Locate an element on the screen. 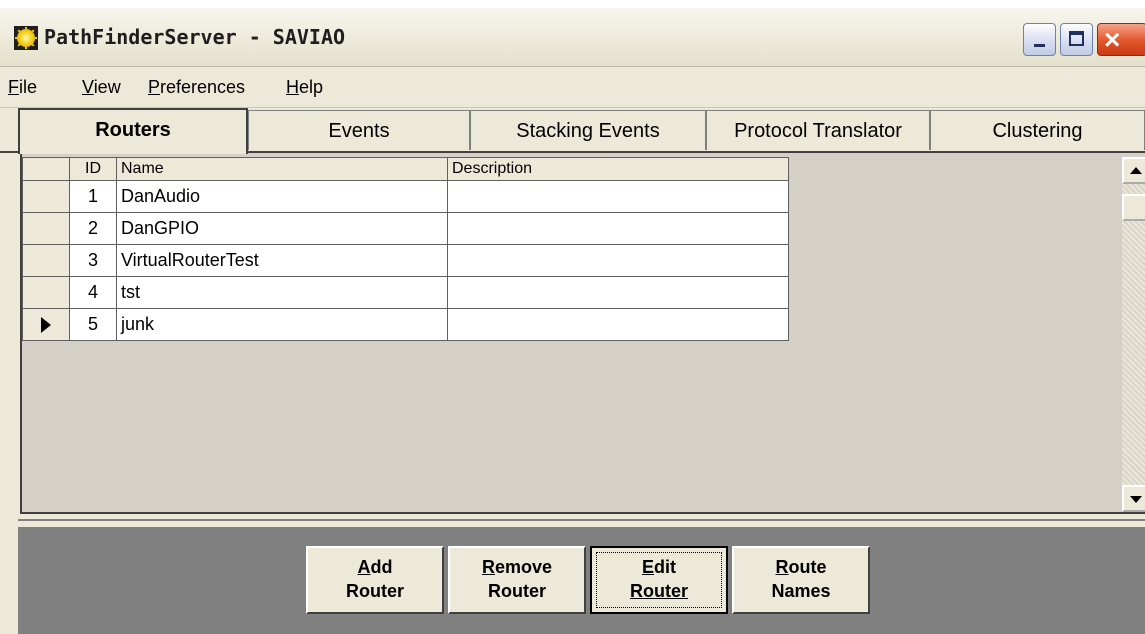 The height and width of the screenshot is (634, 1145). menu-file-label: ile is located at coordinates (28, 87).